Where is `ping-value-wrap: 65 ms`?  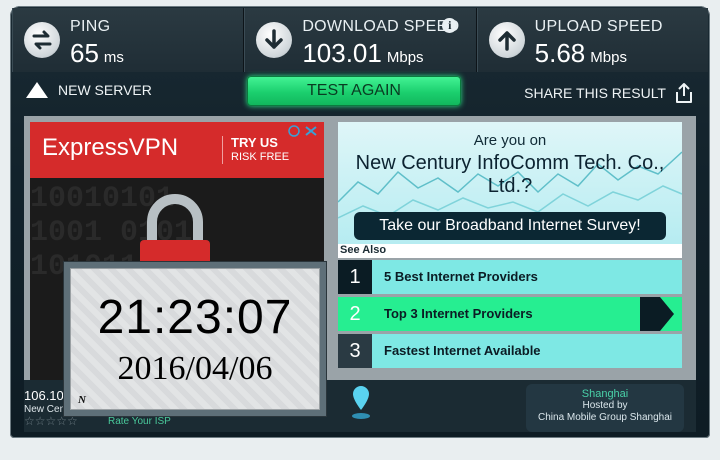
ping-value-wrap: 65 ms is located at coordinates (97, 53).